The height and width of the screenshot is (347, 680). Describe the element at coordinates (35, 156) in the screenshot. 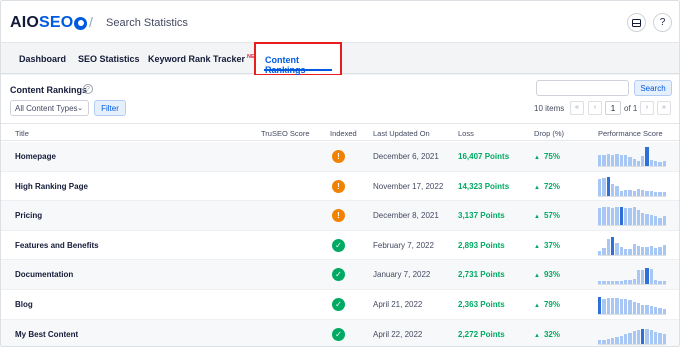

I see `row-title-link: Homepage` at that location.